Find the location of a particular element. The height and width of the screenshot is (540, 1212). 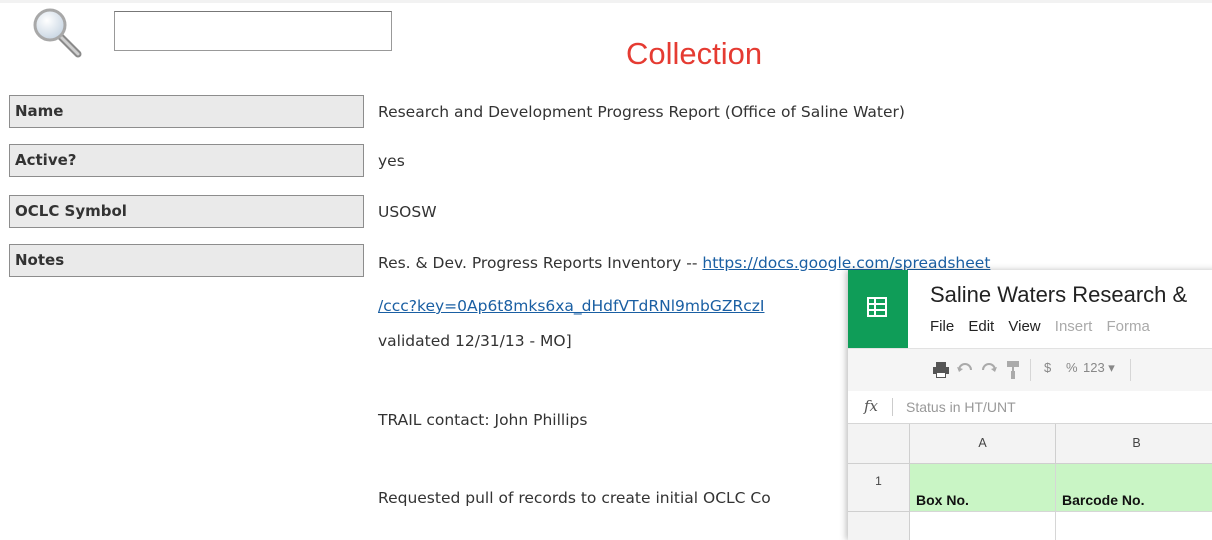

notes-validated: validated 12/31/13 - MO] is located at coordinates (475, 341).